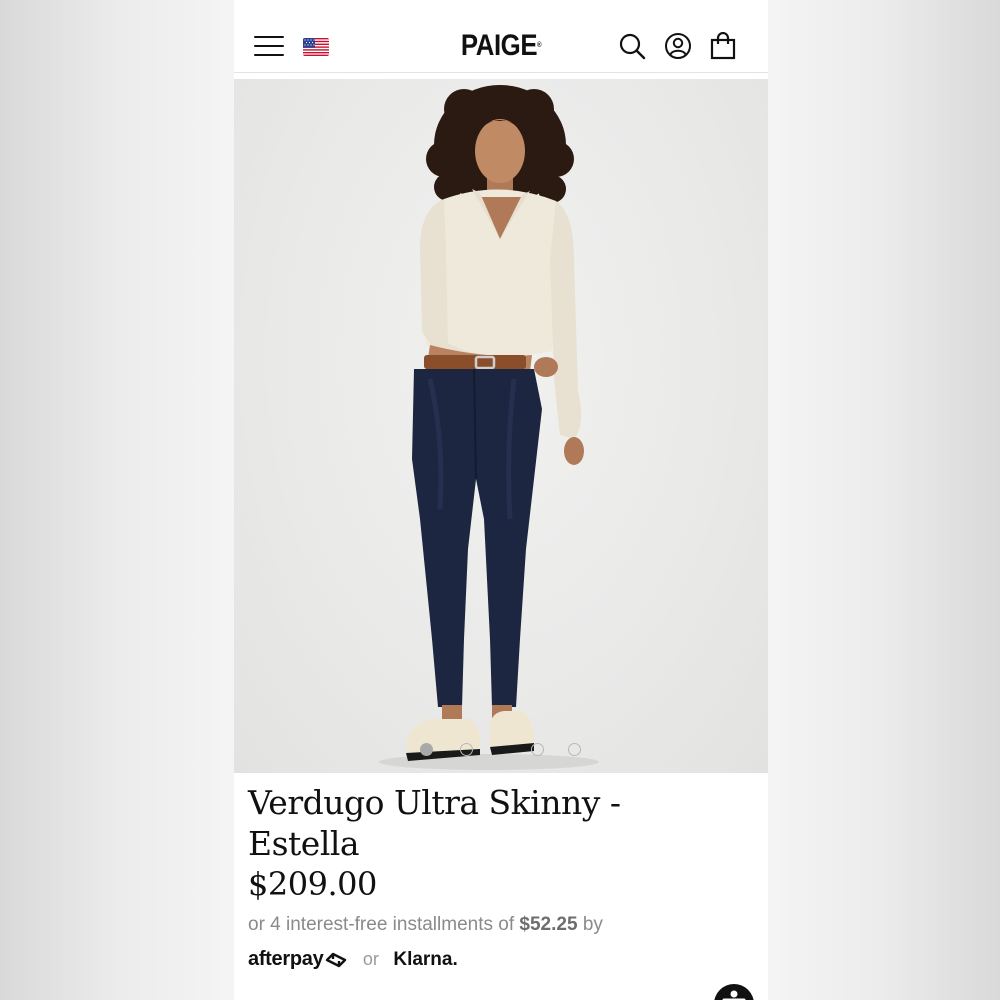 Image resolution: width=1000 pixels, height=1000 pixels. I want to click on site-header: PAIGE®, so click(501, 36).